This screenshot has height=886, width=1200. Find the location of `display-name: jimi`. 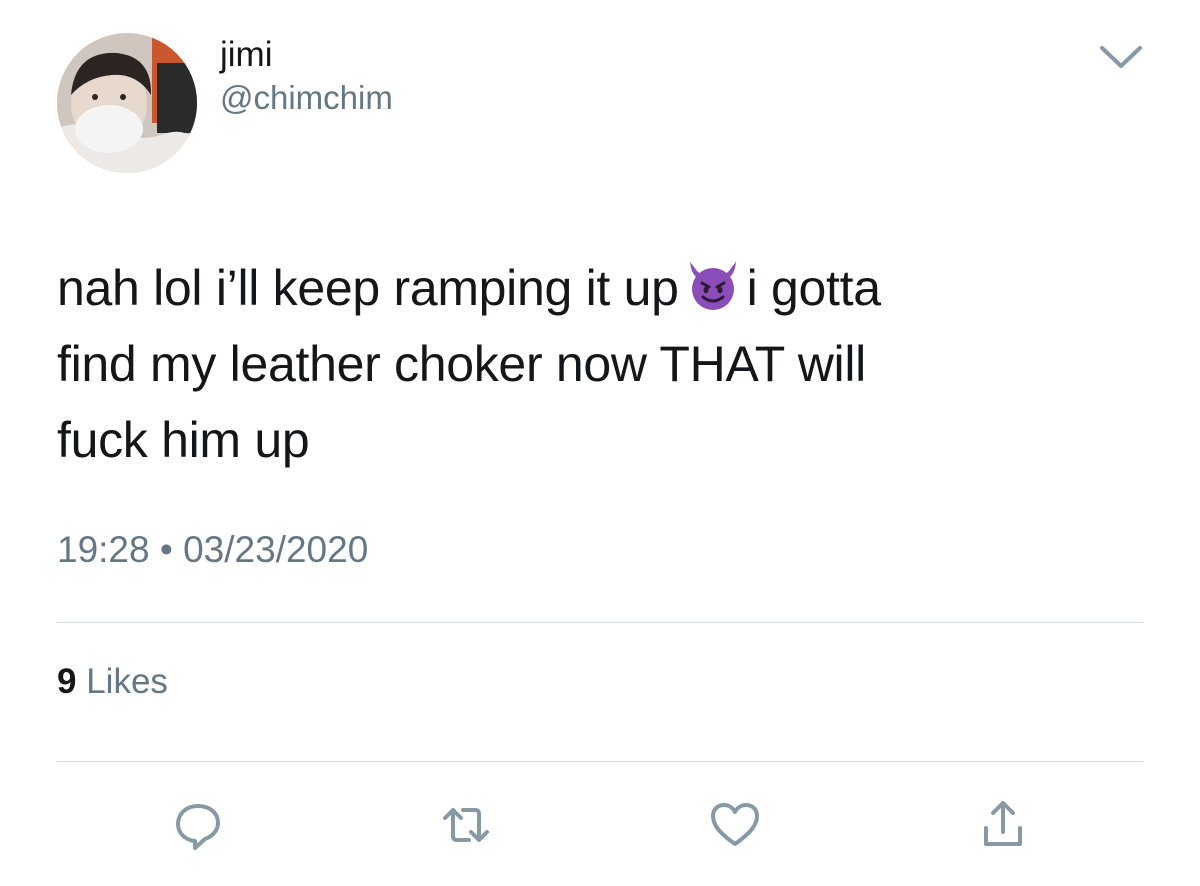

display-name: jimi is located at coordinates (246, 55).